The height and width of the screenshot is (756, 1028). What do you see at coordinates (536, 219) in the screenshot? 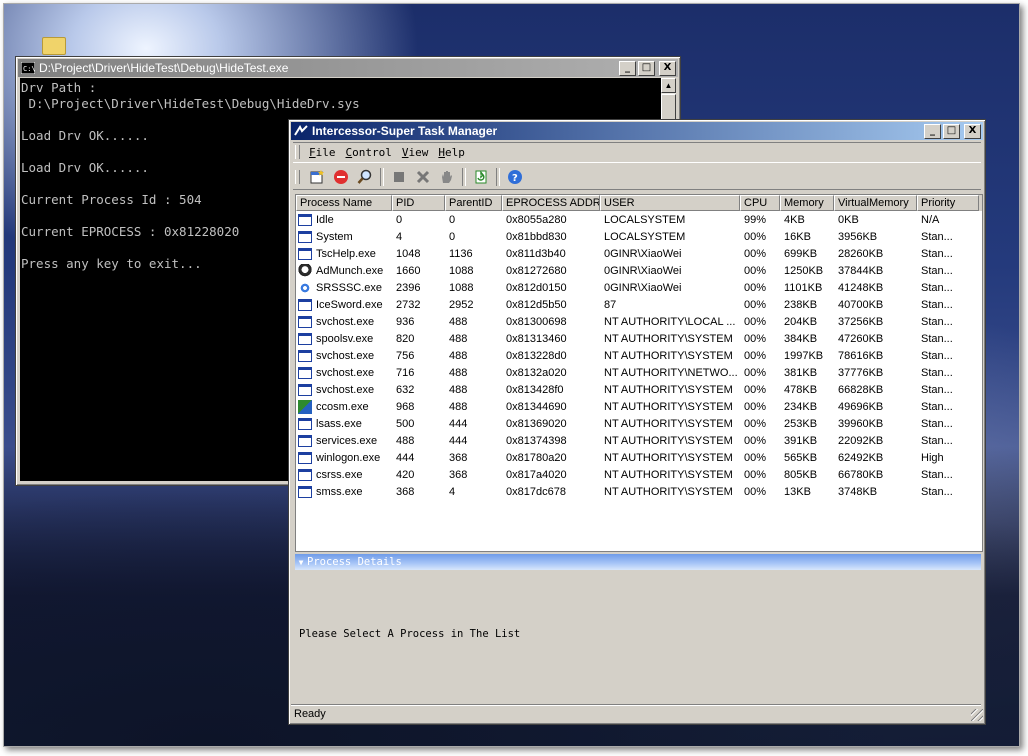
I see `cell-ep: 0x8055a280` at bounding box center [536, 219].